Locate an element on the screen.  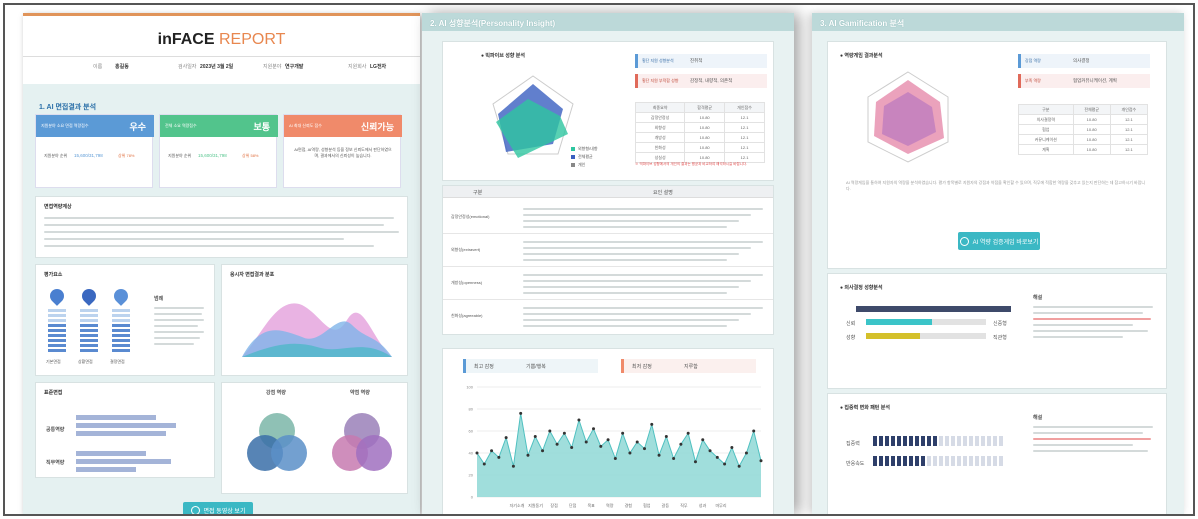
score-grade: 신뢰가능 is located at coordinates (377, 127).